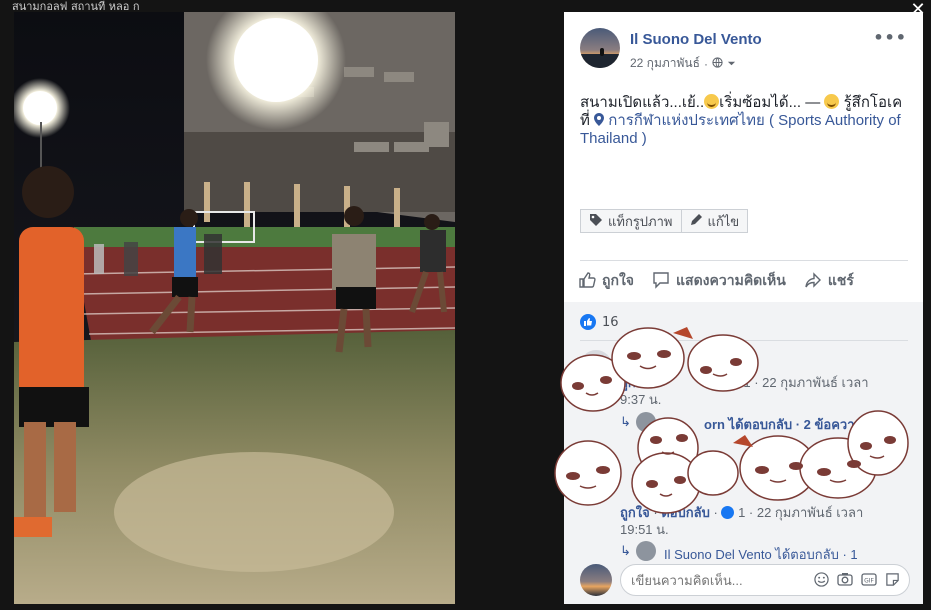 The image size is (931, 610). I want to click on post-header: Il Suono Del Vento 22 กุมภาพันธ์ · •••, so click(743, 43).